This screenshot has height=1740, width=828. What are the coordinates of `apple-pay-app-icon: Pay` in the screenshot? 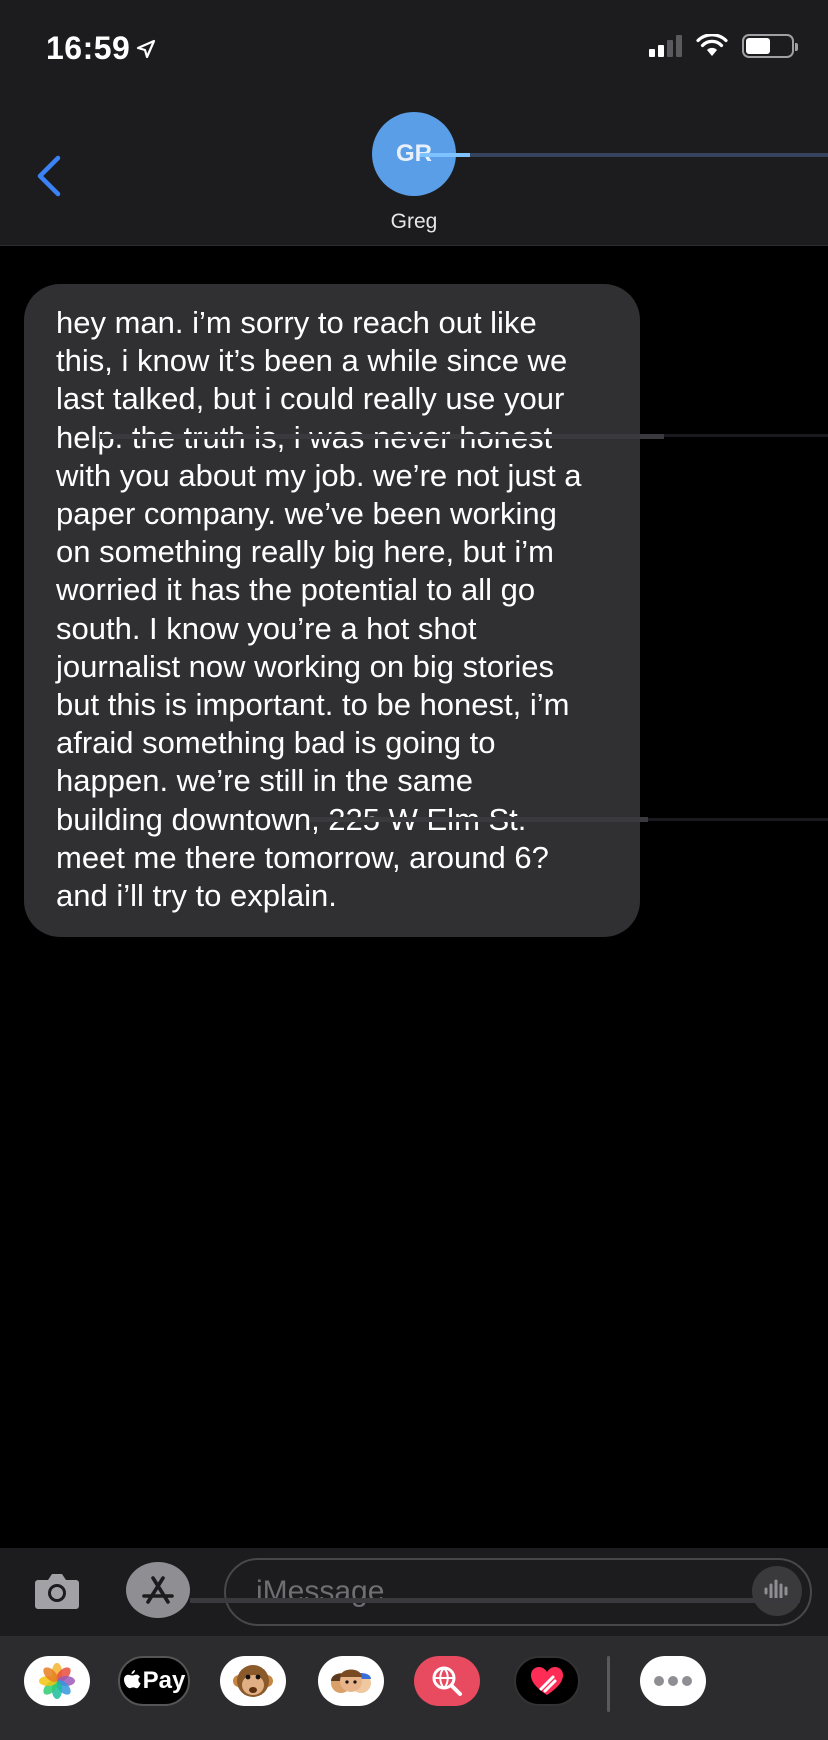 It's located at (154, 1681).